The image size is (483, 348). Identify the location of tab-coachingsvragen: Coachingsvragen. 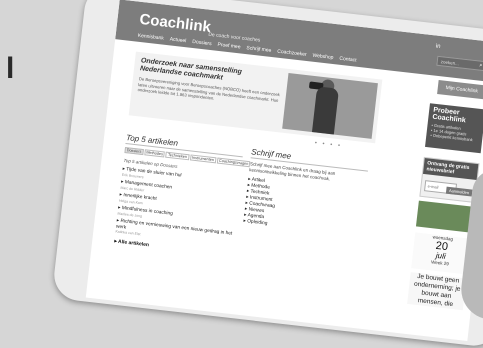
(233, 162).